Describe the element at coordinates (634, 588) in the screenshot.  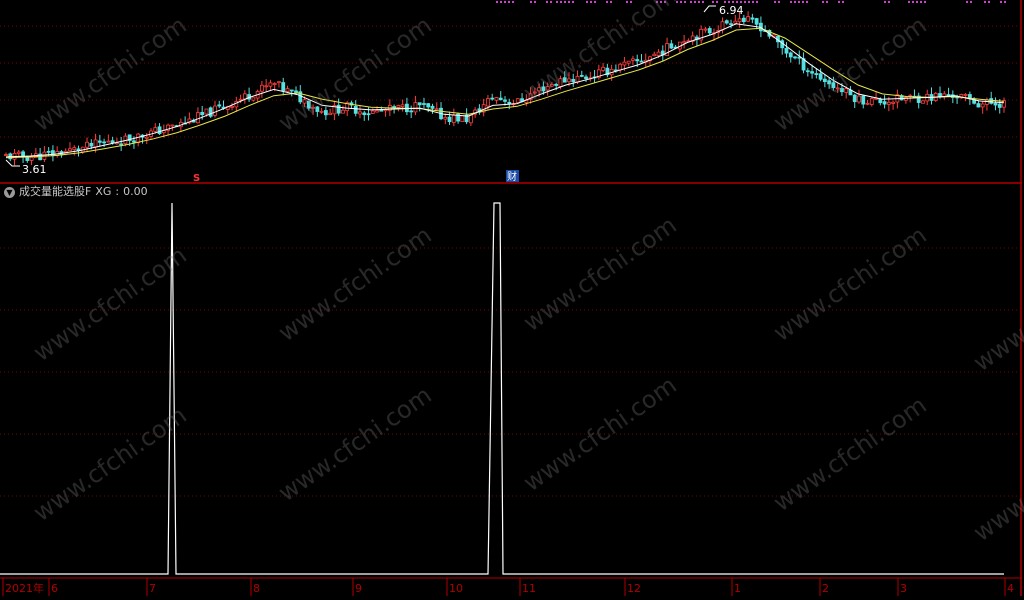
I see `axis-tick-label: 12` at that location.